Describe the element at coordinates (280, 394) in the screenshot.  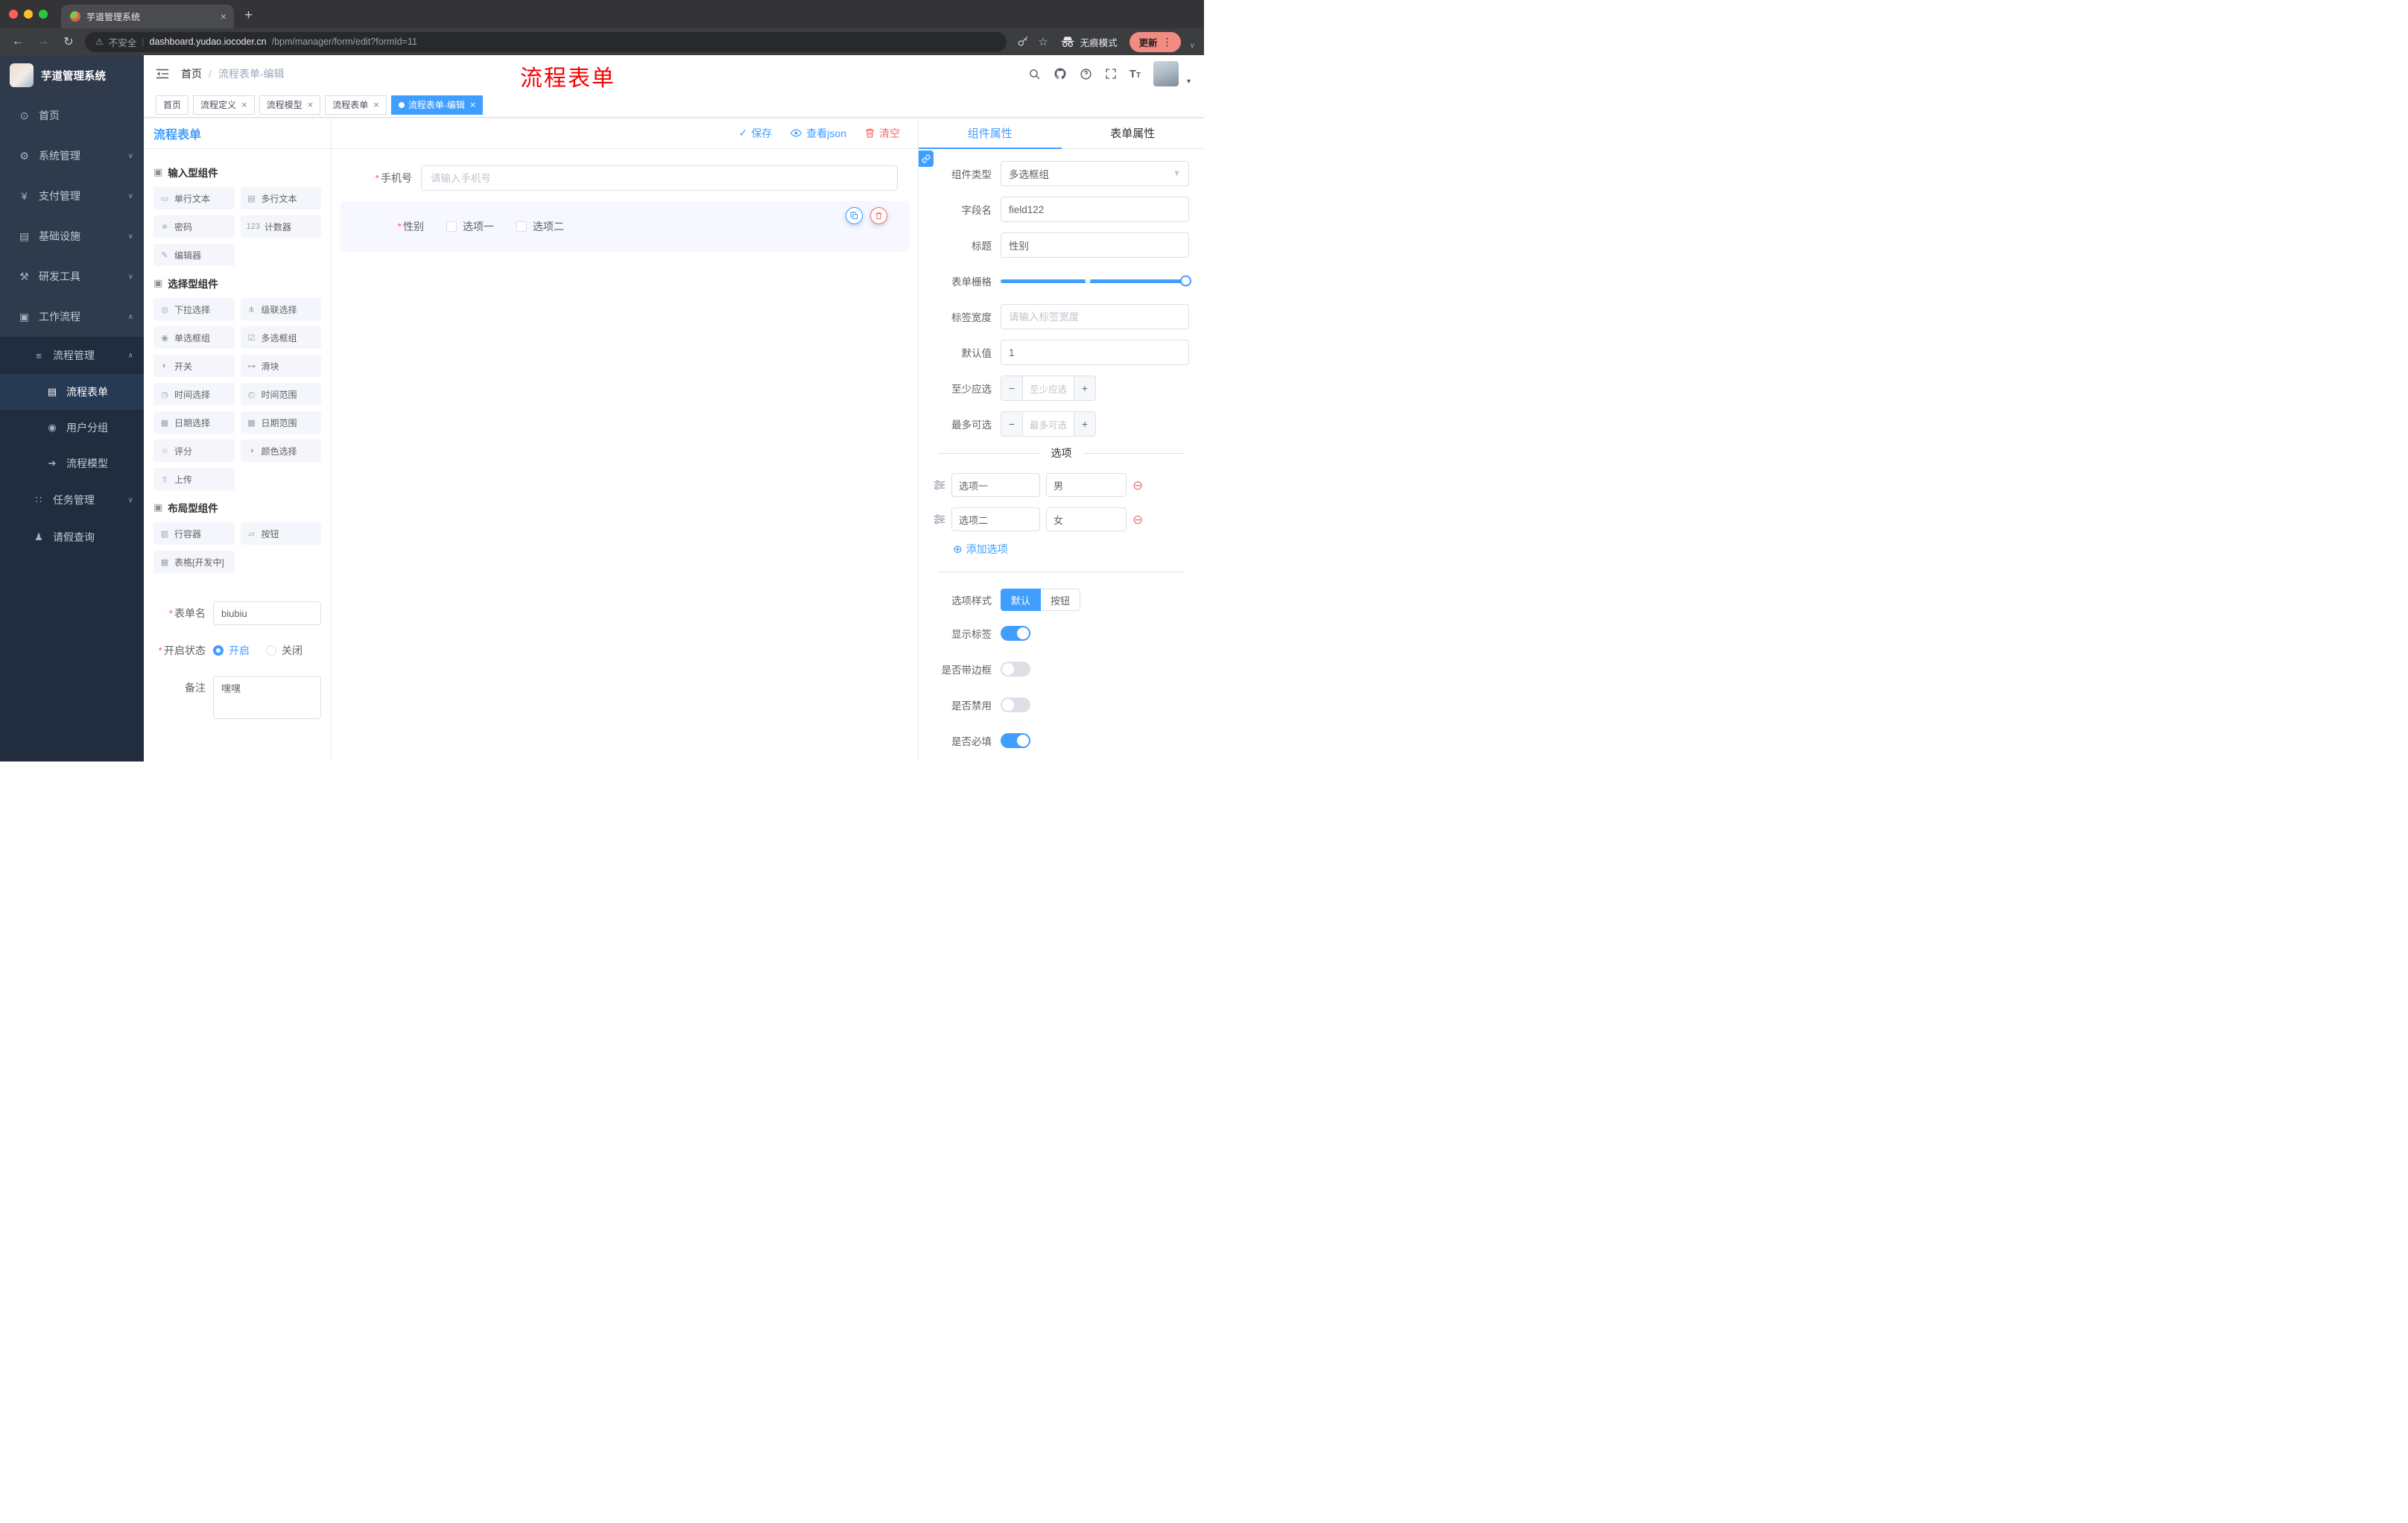
I see `component-time-range: ◴ 时间范围` at that location.